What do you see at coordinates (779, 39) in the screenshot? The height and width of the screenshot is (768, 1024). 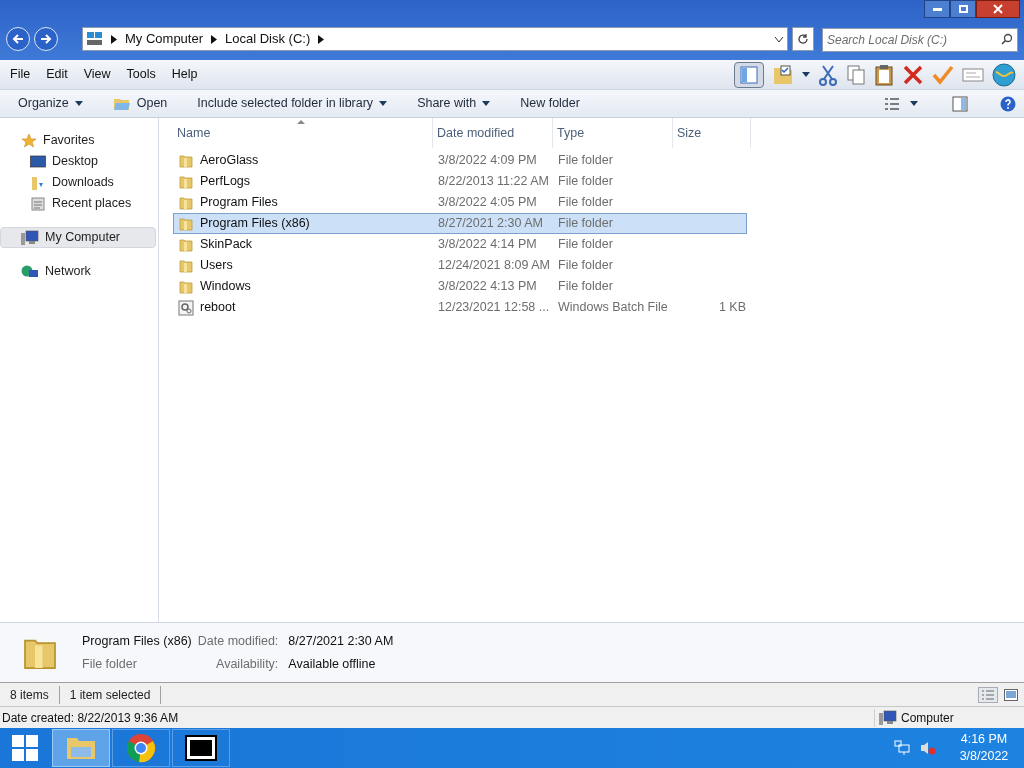 I see `dropdown-caret-icon` at bounding box center [779, 39].